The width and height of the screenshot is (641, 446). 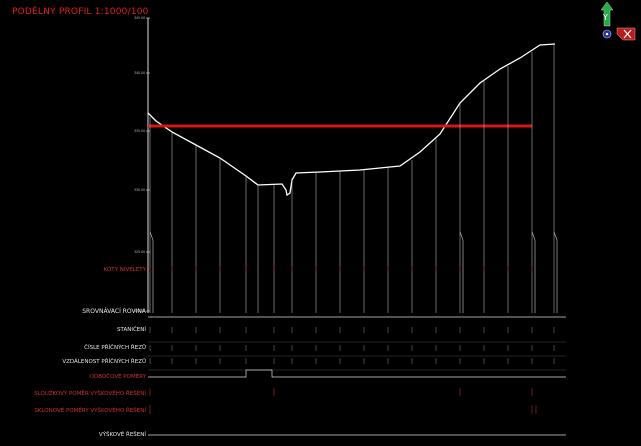 I want to click on row-label-turnout-ratios: ODBOČOVÉ POMĚRY, so click(x=117, y=377).